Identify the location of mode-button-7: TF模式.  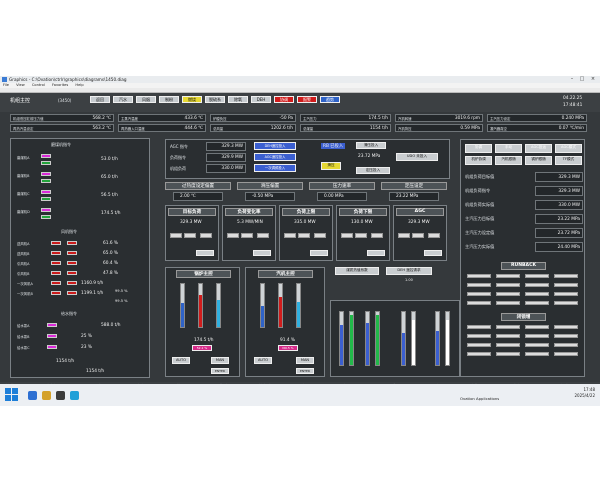
(568, 160).